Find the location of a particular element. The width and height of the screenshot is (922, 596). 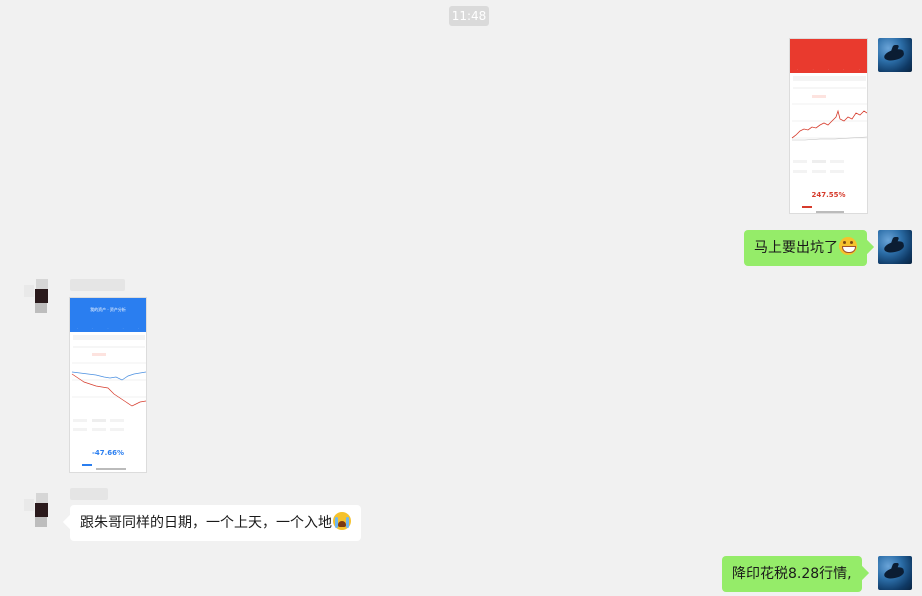

message-text: 马上要出坑了 is located at coordinates (796, 248).